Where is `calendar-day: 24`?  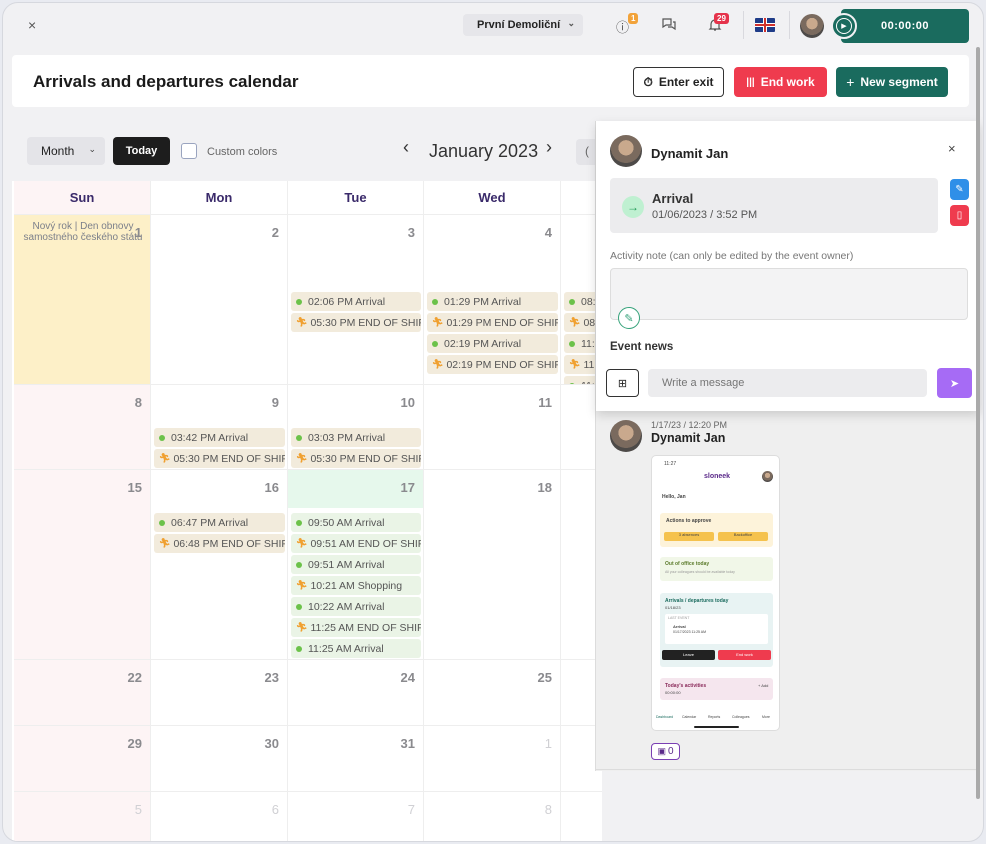 calendar-day: 24 is located at coordinates (356, 693).